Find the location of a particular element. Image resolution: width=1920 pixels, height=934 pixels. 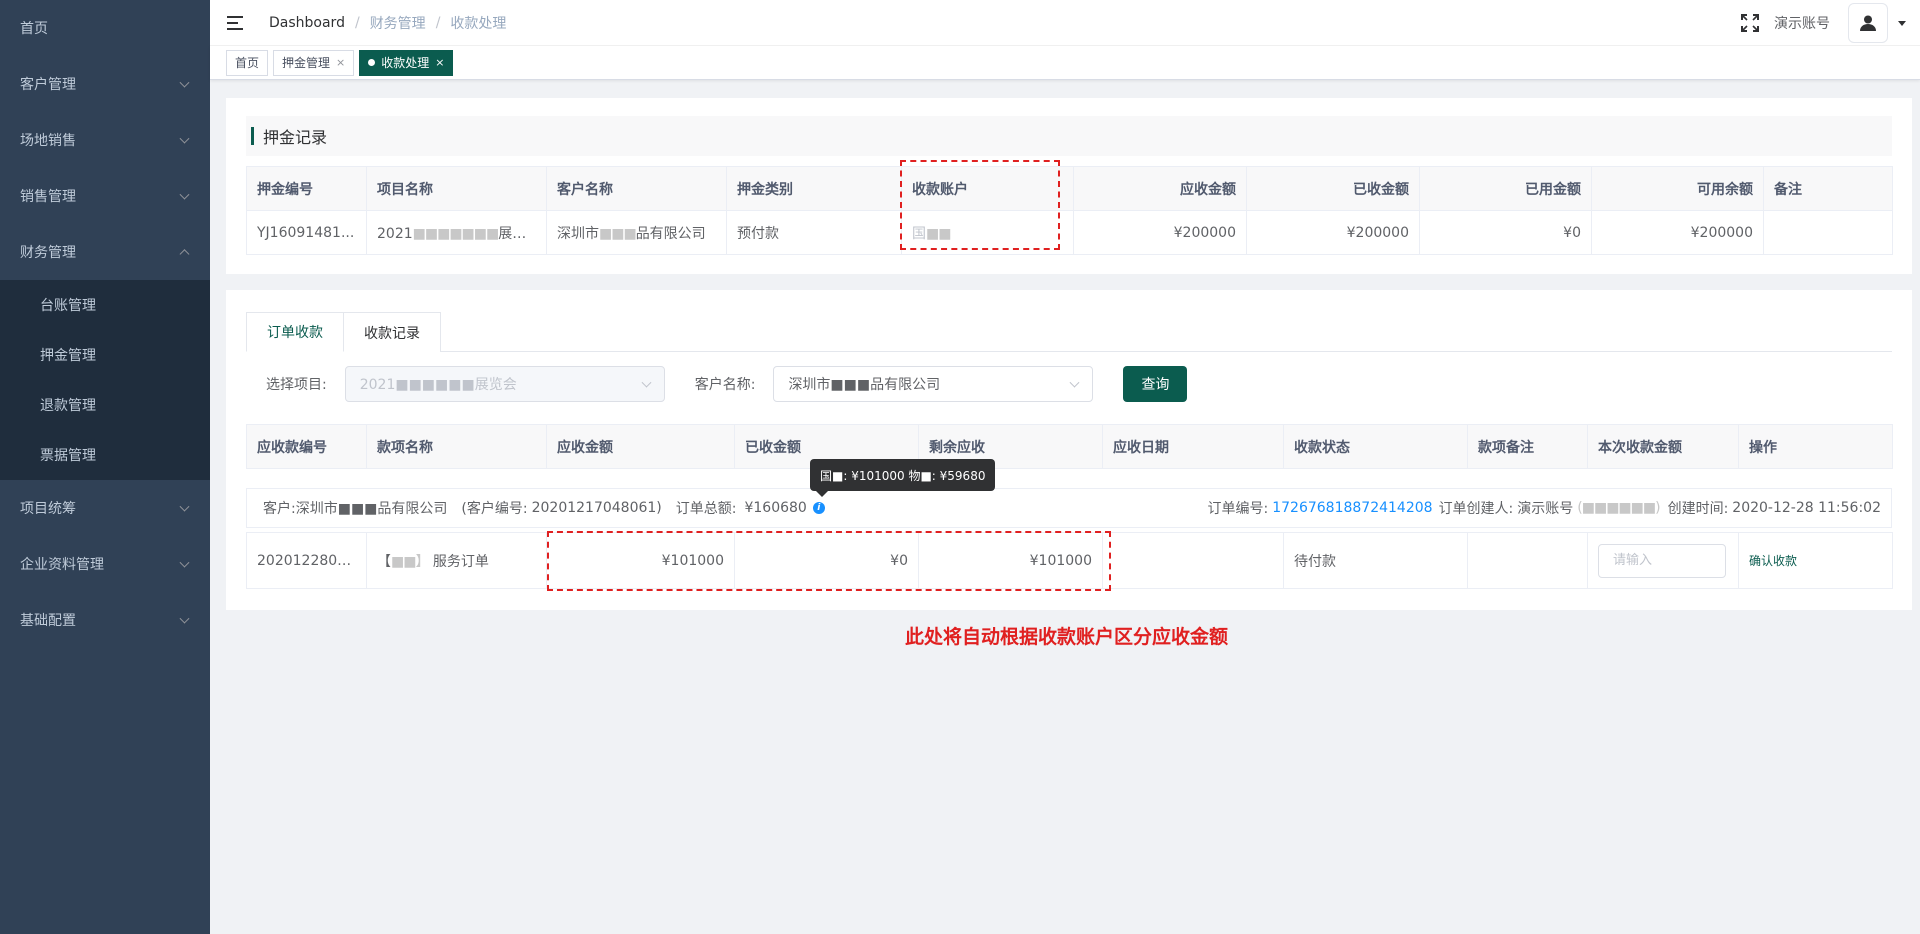

sidebar-item-finance: 财务管理 is located at coordinates (105, 252).